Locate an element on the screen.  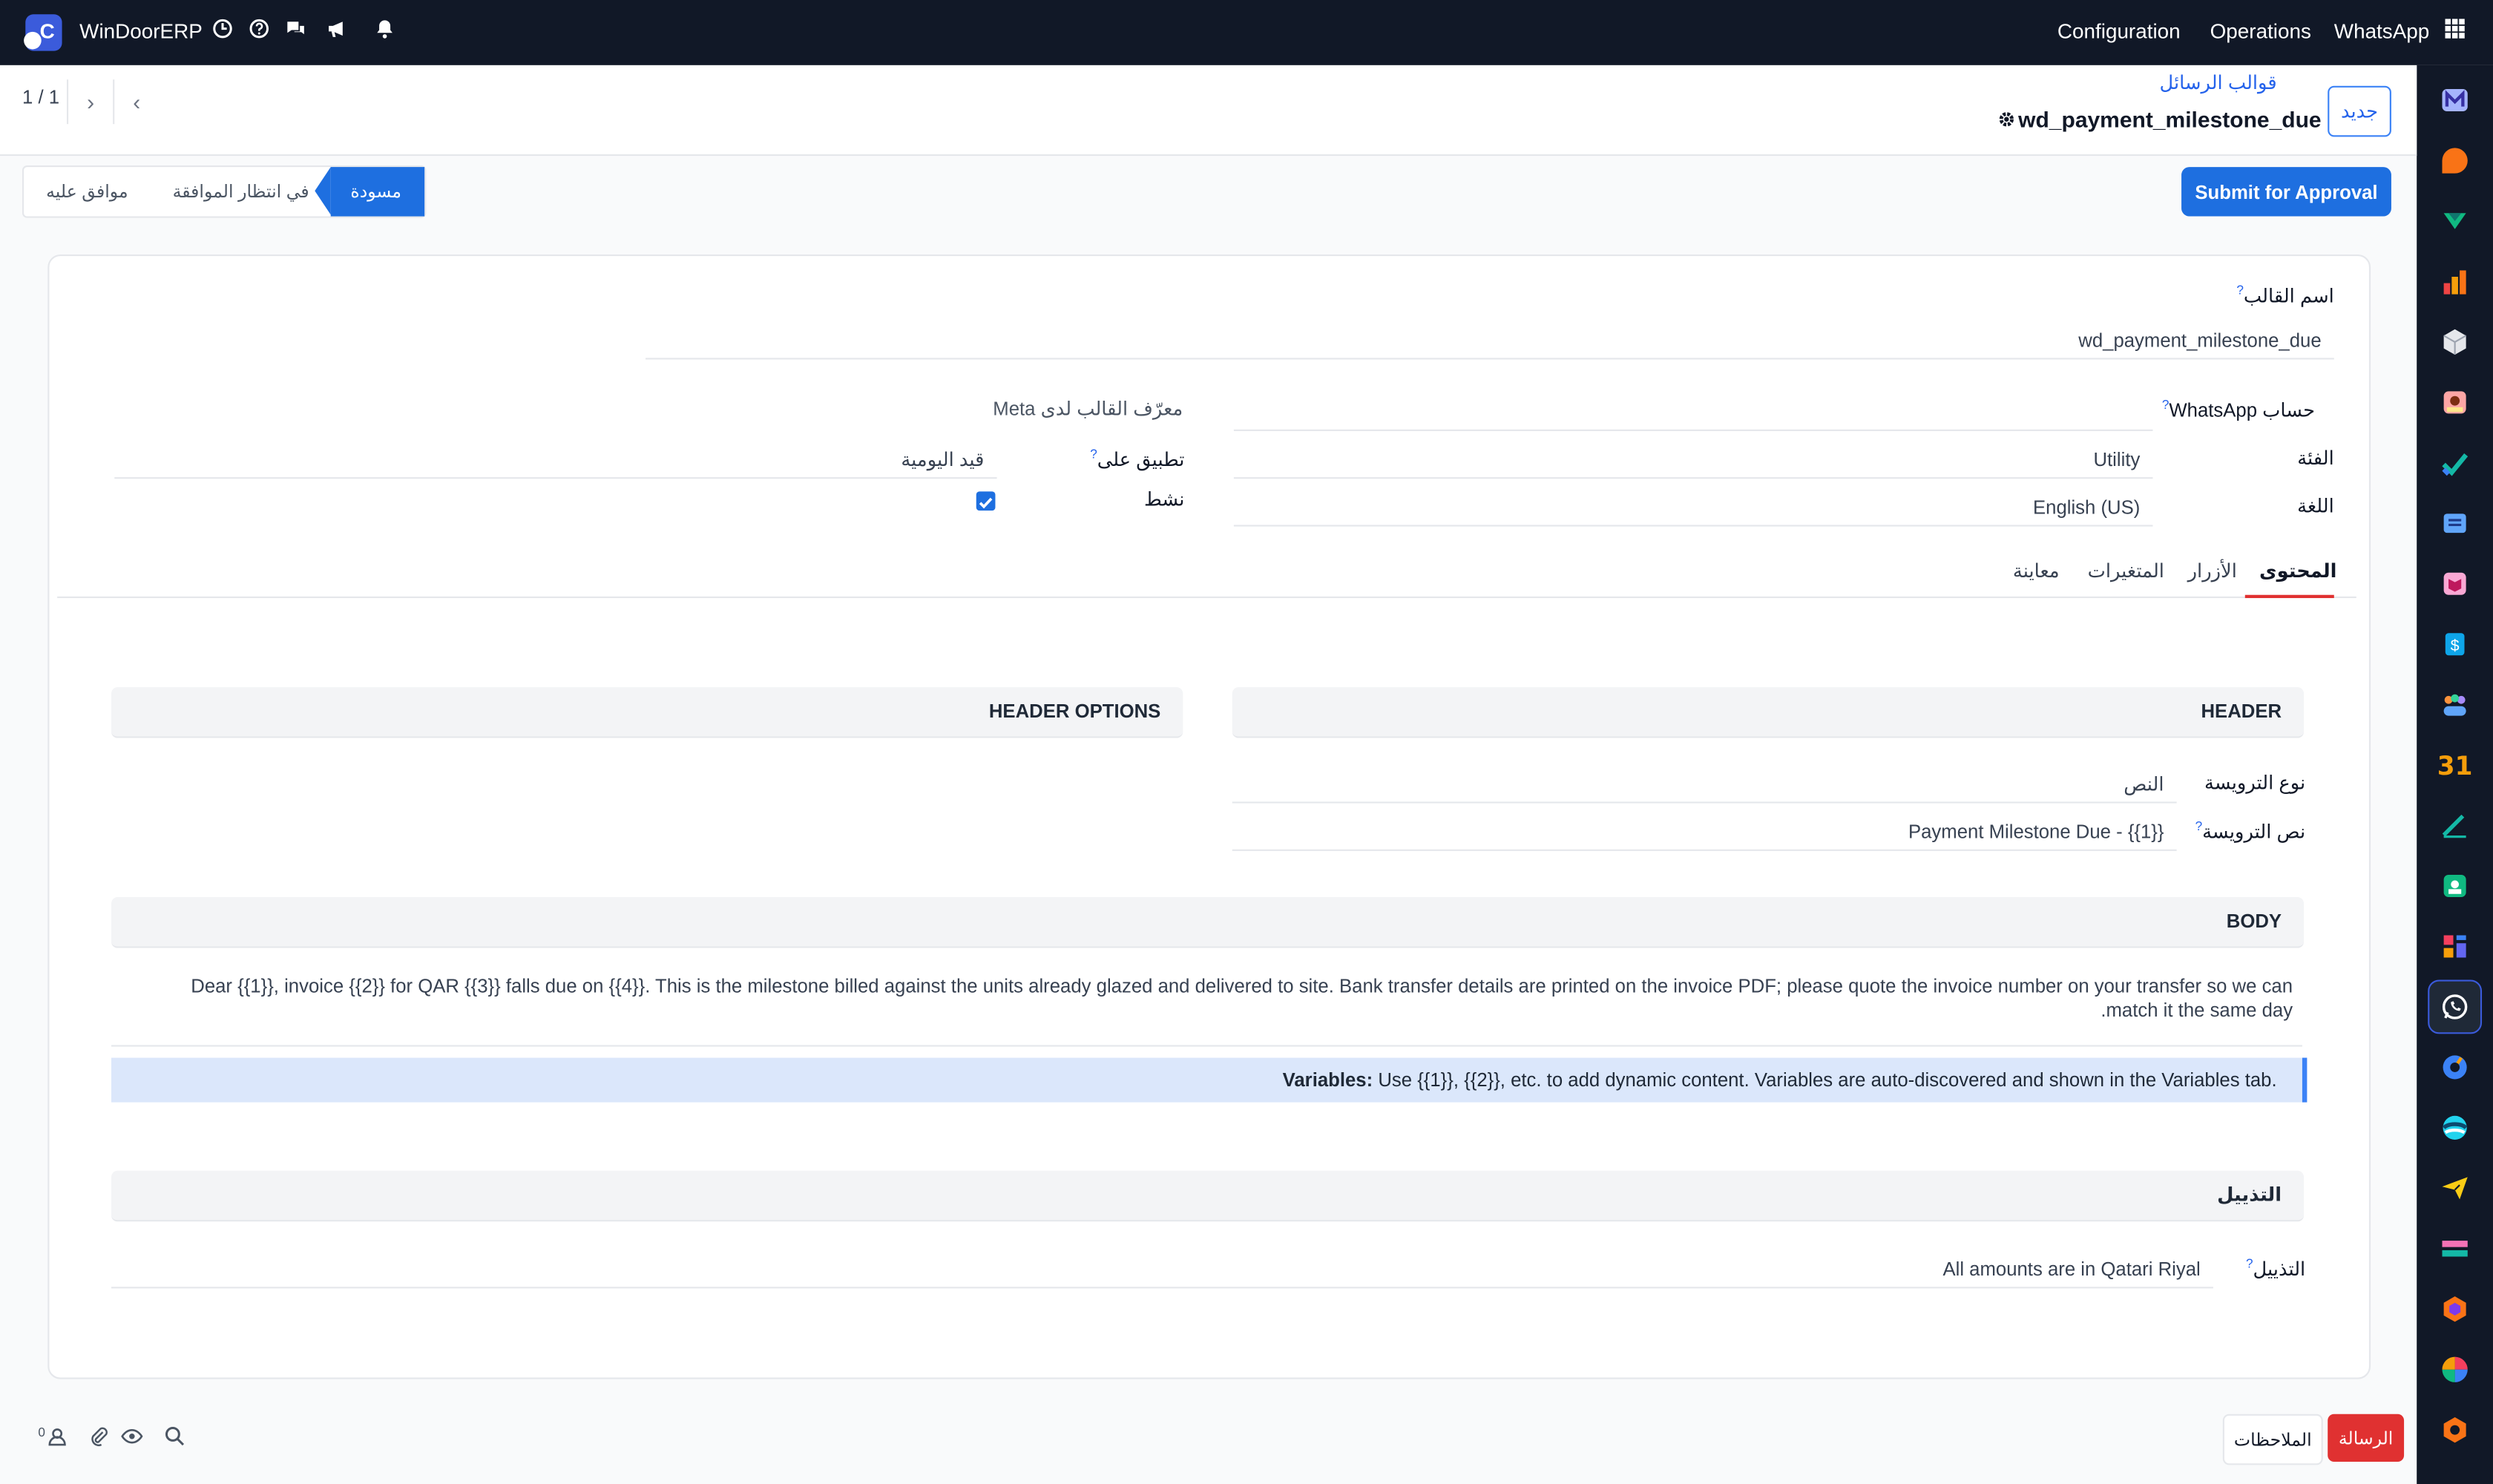
timesheet-app-icon is located at coordinates (2455, 1067).